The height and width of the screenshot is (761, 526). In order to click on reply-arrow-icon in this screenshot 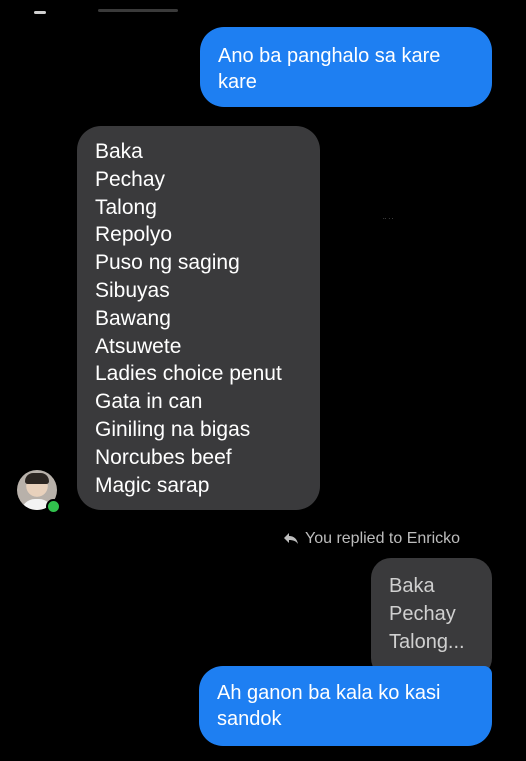, I will do `click(291, 538)`.